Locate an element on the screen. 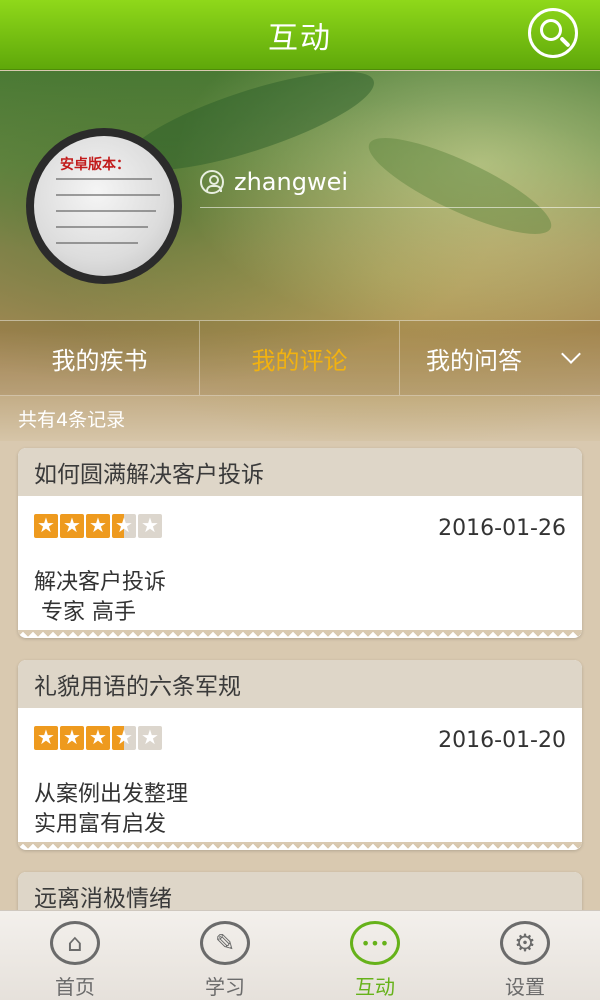  record-count: 共有4条记录 is located at coordinates (72, 420).